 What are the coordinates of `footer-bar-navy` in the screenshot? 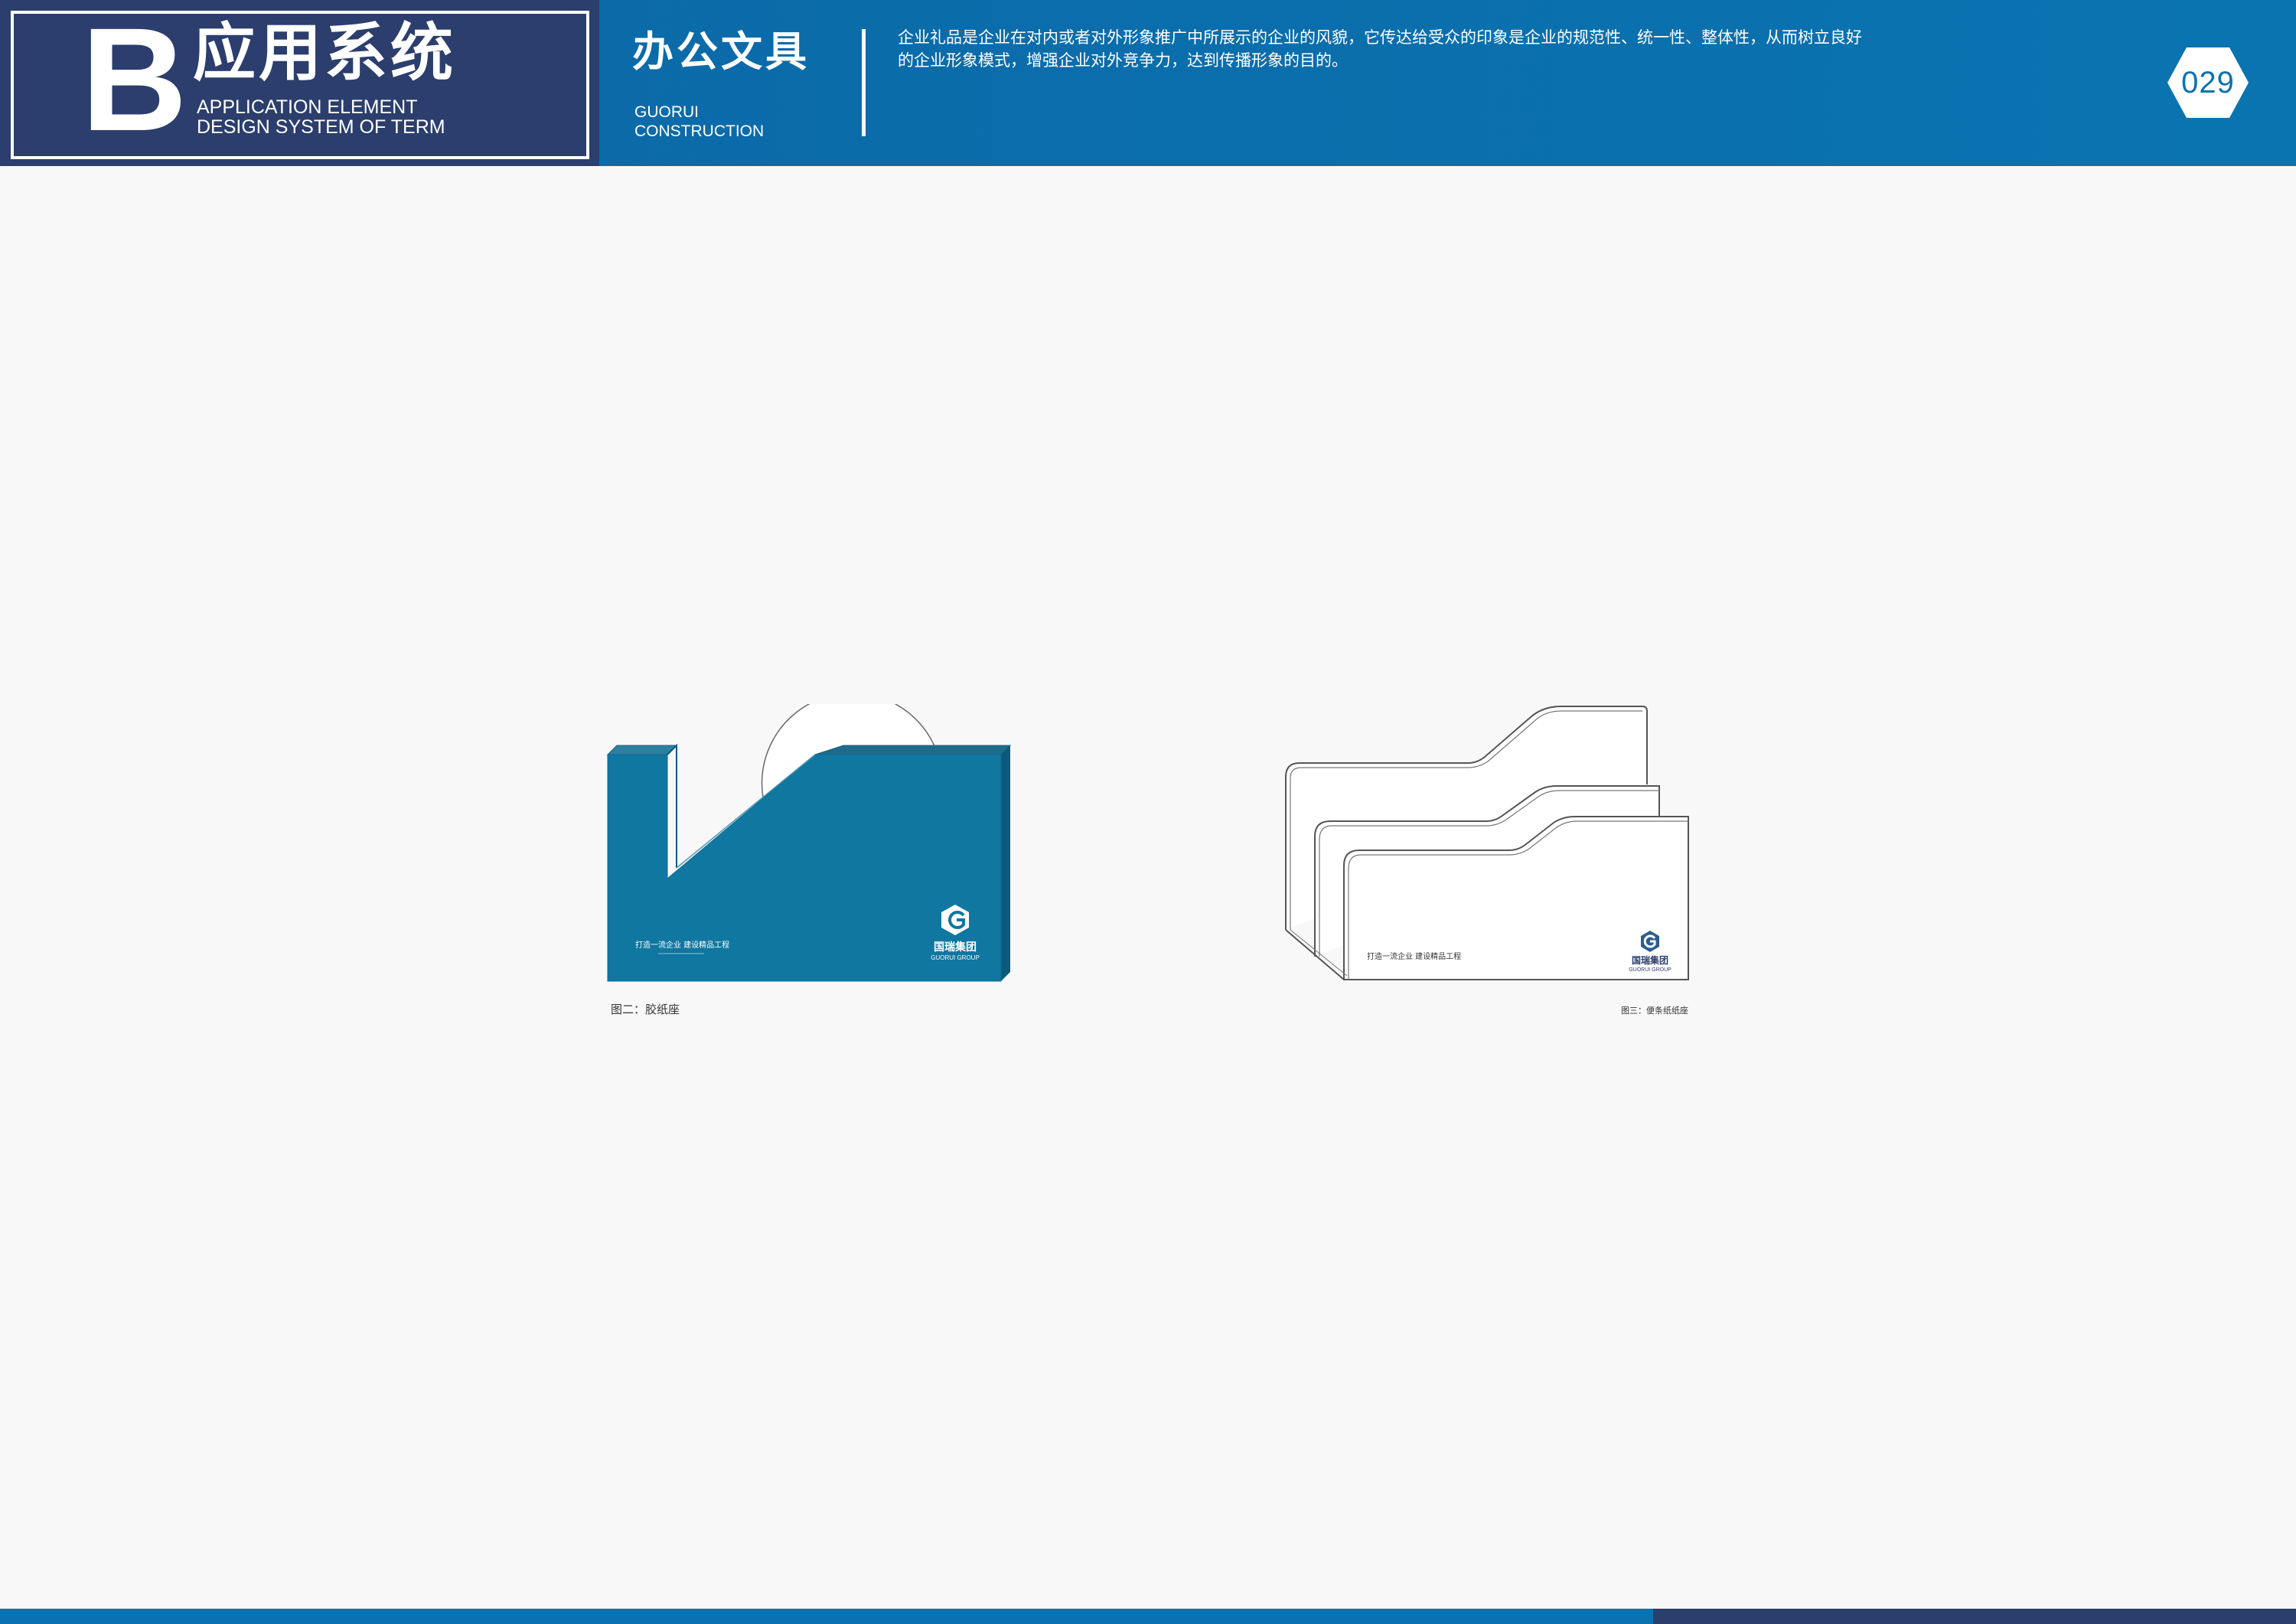 It's located at (1974, 1617).